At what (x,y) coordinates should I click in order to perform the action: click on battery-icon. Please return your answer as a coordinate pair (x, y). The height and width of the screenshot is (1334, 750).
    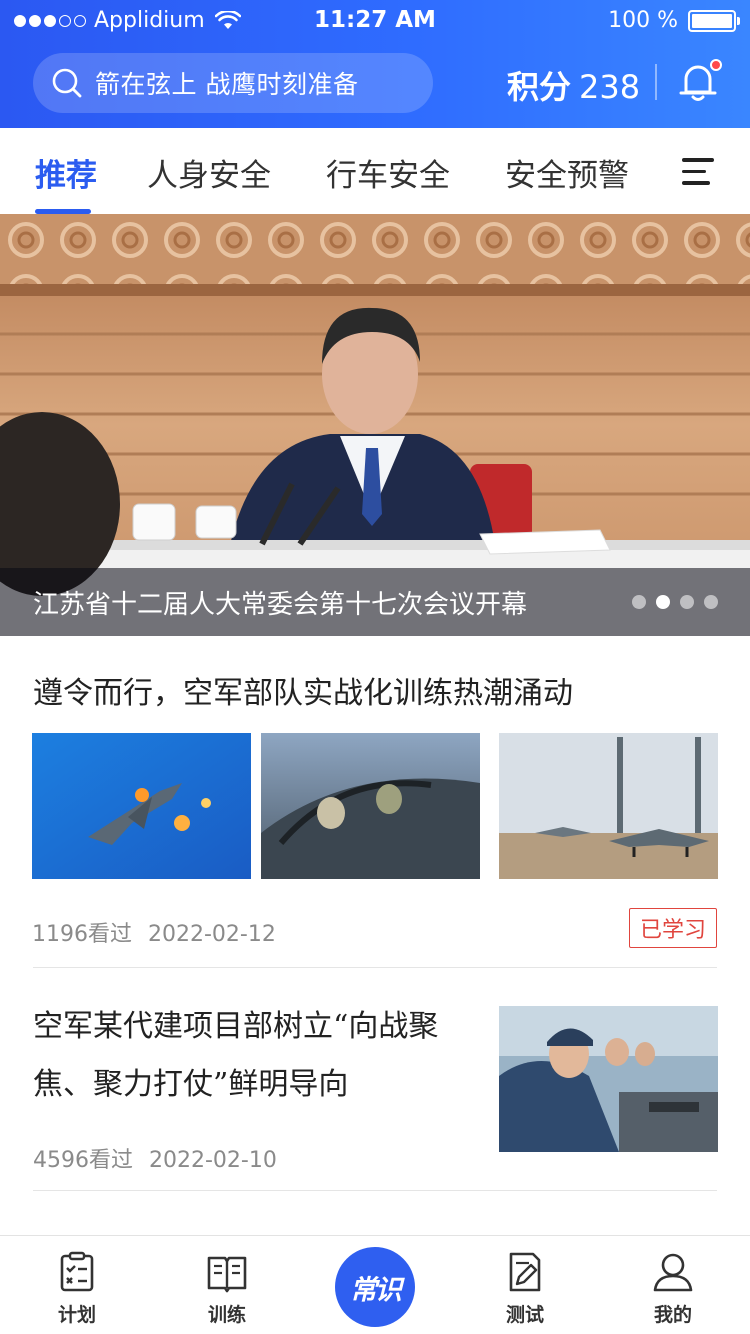
    Looking at the image, I should click on (714, 20).